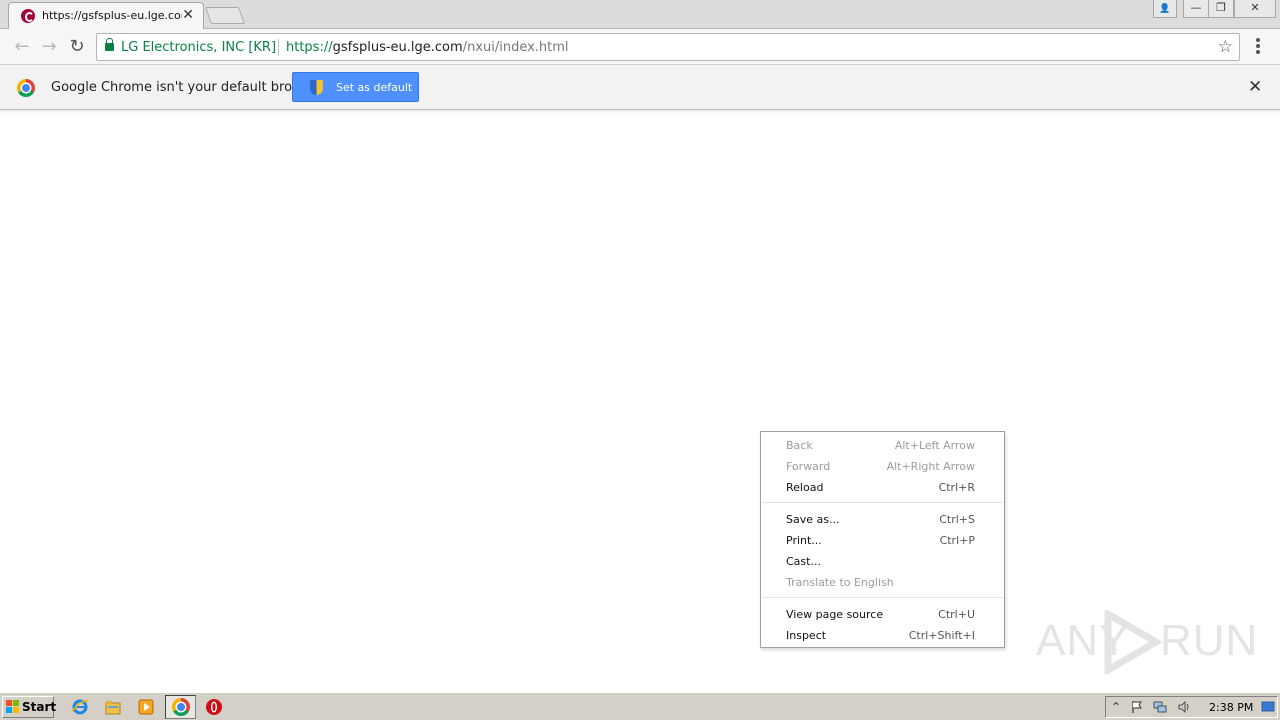 The width and height of the screenshot is (1280, 720). What do you see at coordinates (146, 707) in the screenshot?
I see `media-player-icon` at bounding box center [146, 707].